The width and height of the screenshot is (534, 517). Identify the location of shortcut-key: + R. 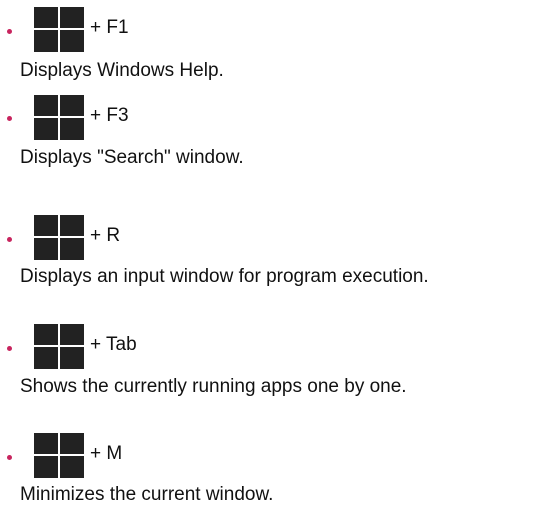
(105, 235).